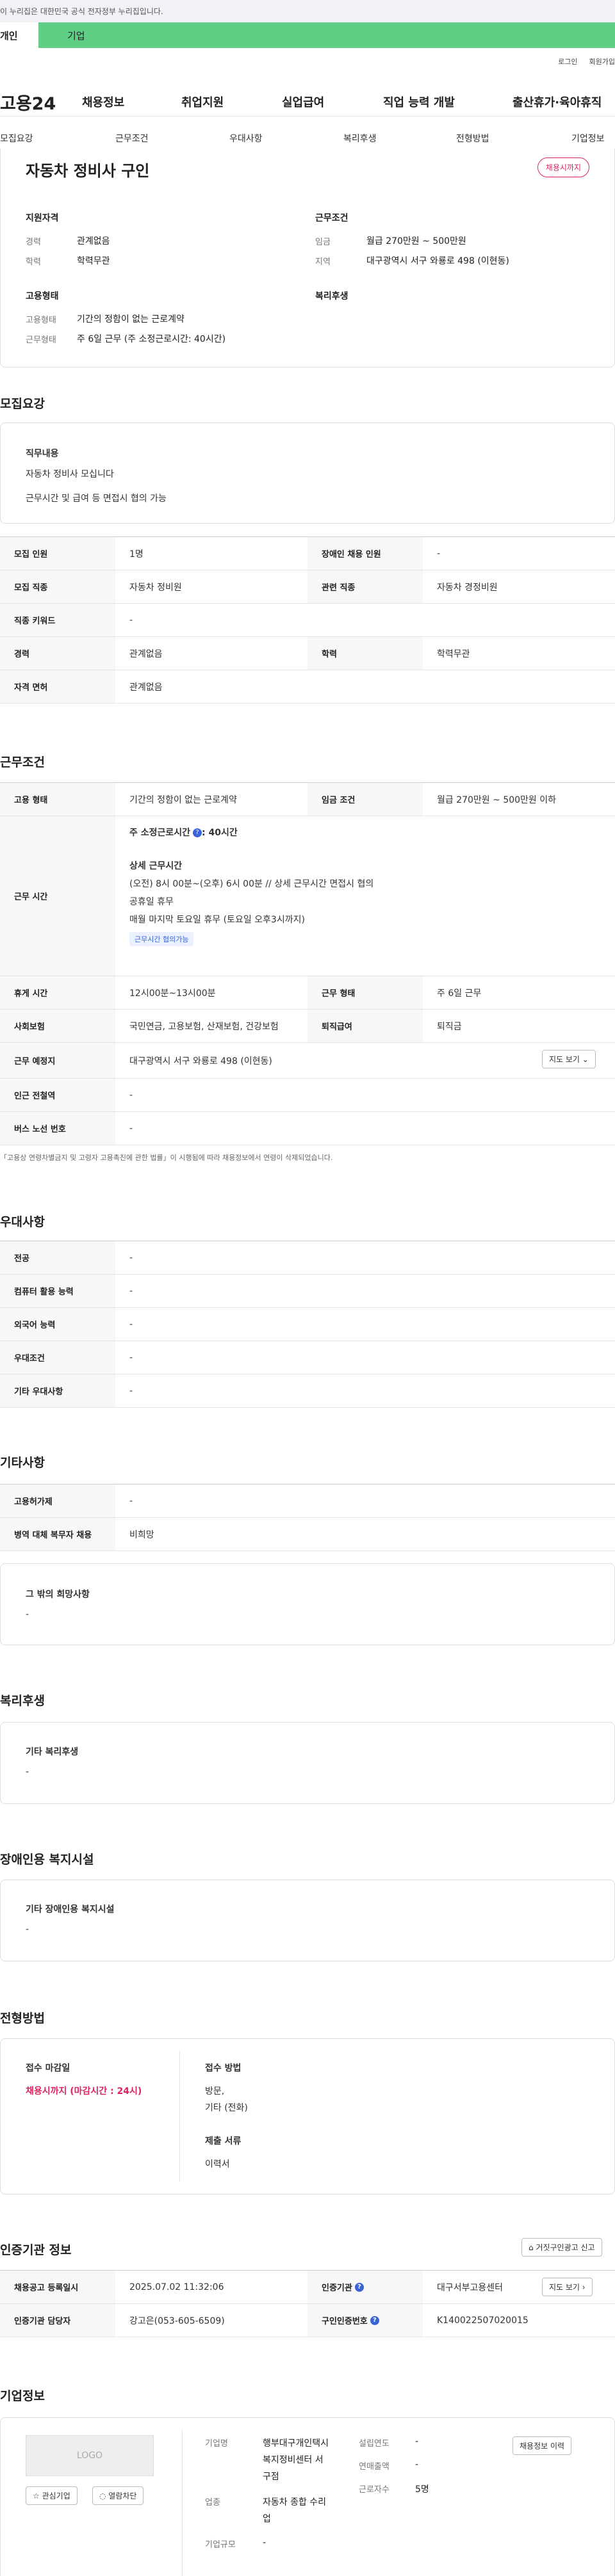 The height and width of the screenshot is (2576, 615). What do you see at coordinates (33, 262) in the screenshot?
I see `qual-edu-label: 학력` at bounding box center [33, 262].